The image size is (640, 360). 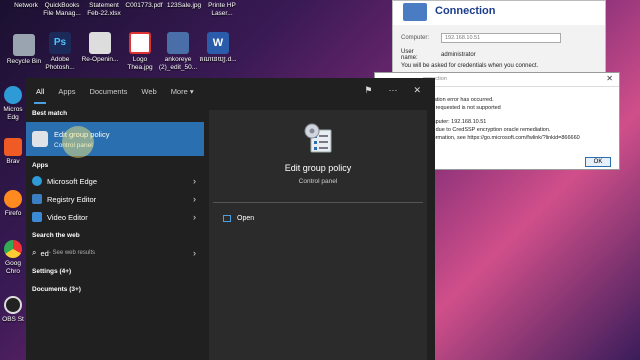 What do you see at coordinates (56, 235) in the screenshot?
I see `search-web-header: Search the web` at bounding box center [56, 235].